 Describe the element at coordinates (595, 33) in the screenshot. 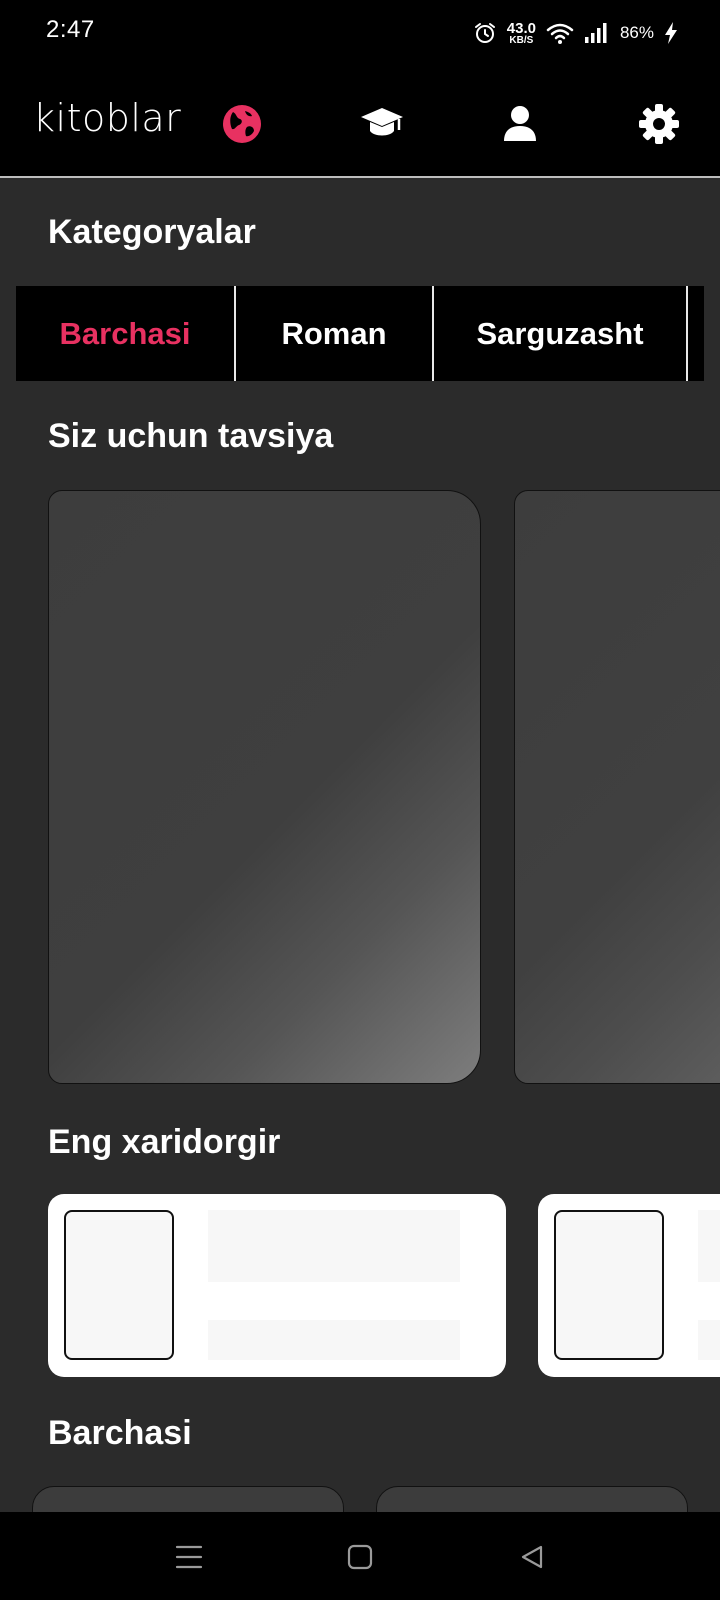

I see `signal-icon` at that location.